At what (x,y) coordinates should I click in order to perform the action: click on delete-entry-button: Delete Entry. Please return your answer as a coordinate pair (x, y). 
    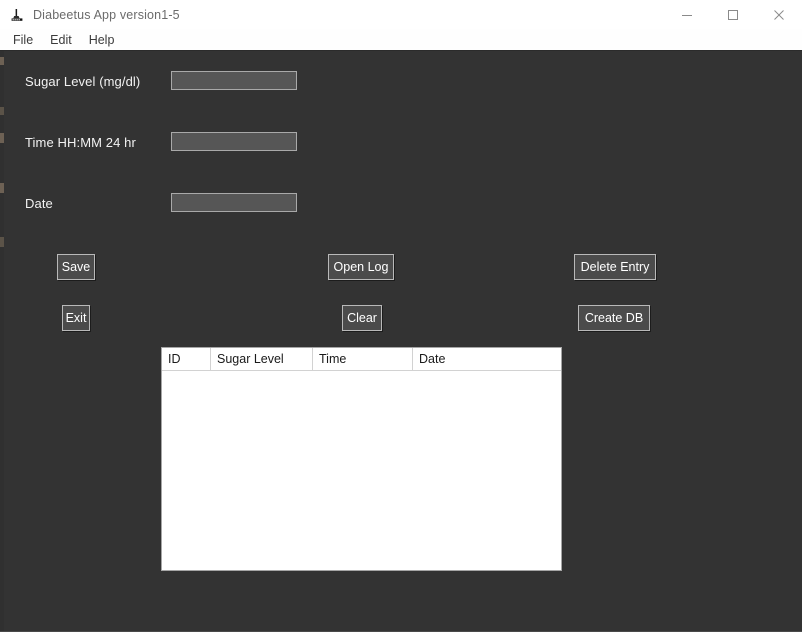
    Looking at the image, I should click on (615, 267).